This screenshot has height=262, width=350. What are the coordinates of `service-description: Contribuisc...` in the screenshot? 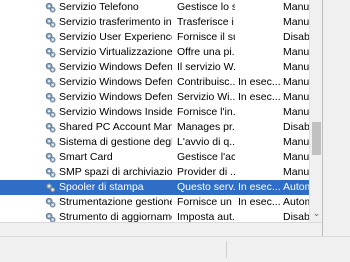 It's located at (206, 82).